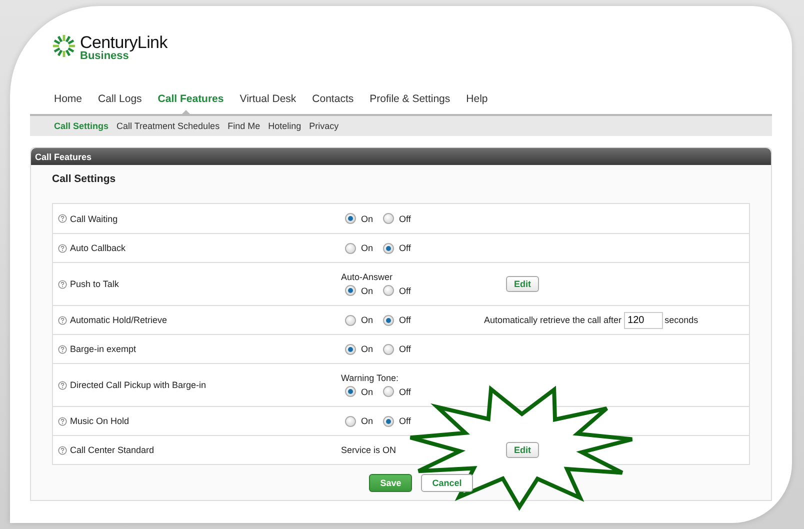 The width and height of the screenshot is (804, 529). What do you see at coordinates (369, 450) in the screenshot?
I see `status-text: Service is ON` at bounding box center [369, 450].